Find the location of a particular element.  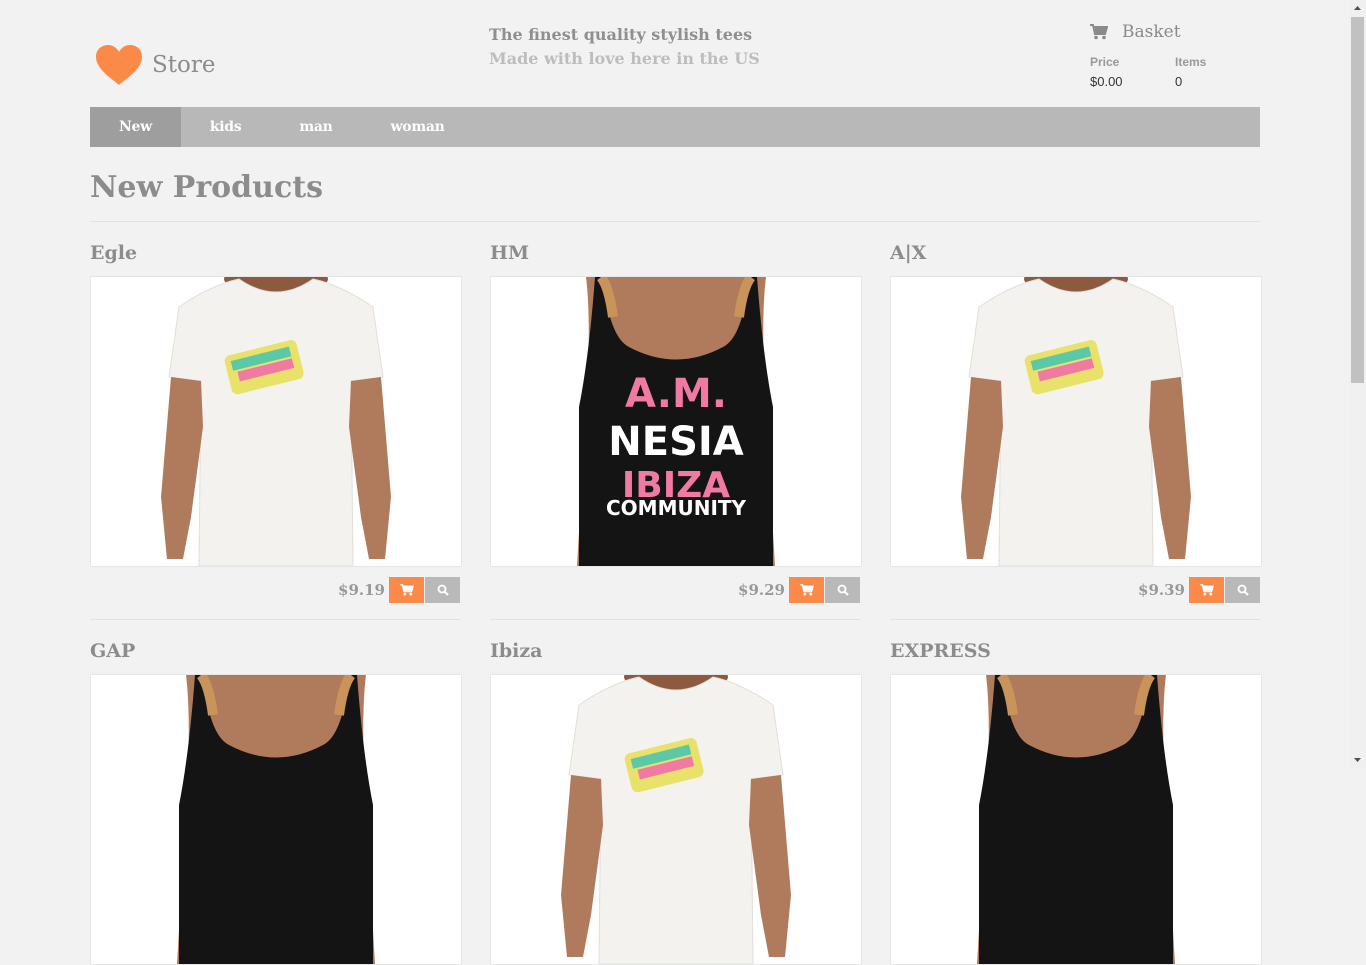

basket-label: Basket is located at coordinates (1151, 32).